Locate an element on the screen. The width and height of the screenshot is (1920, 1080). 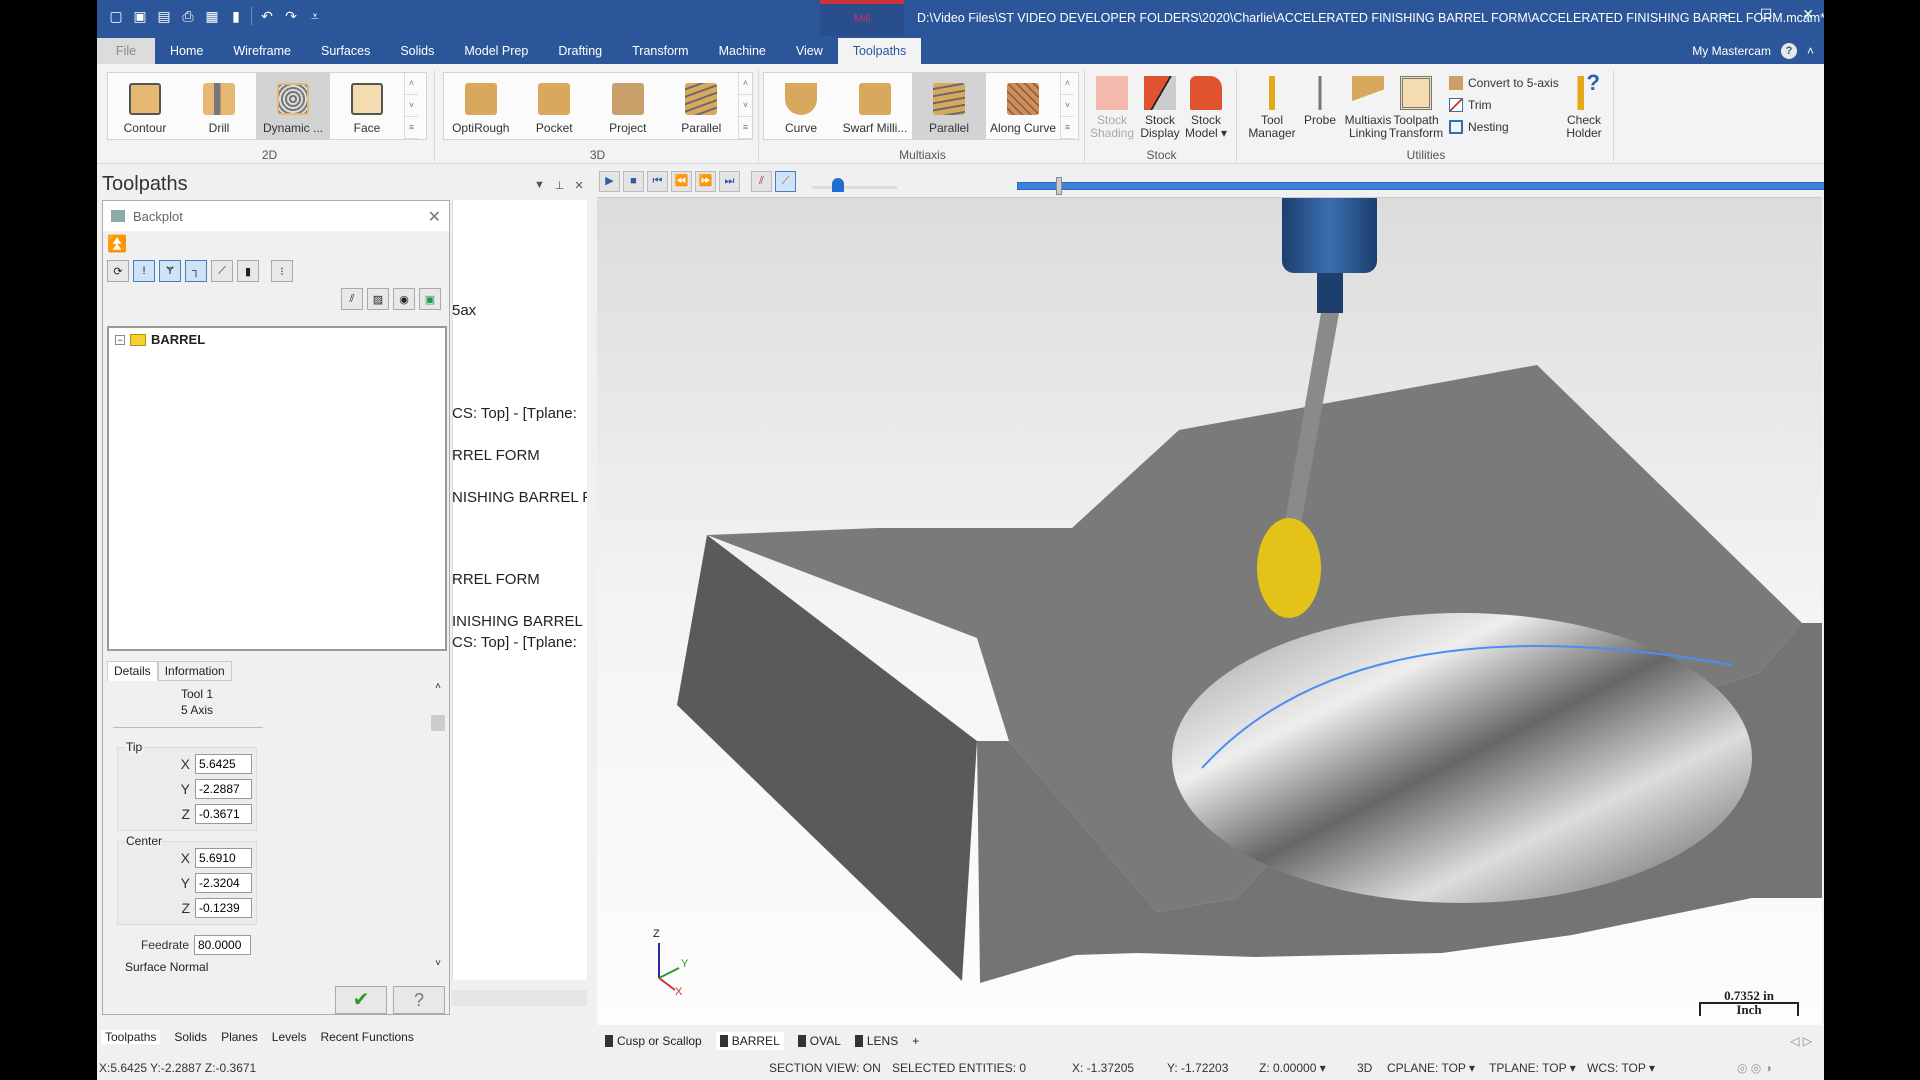
cplane-status: CPLANE: TOP ▾ is located at coordinates (1431, 1068).